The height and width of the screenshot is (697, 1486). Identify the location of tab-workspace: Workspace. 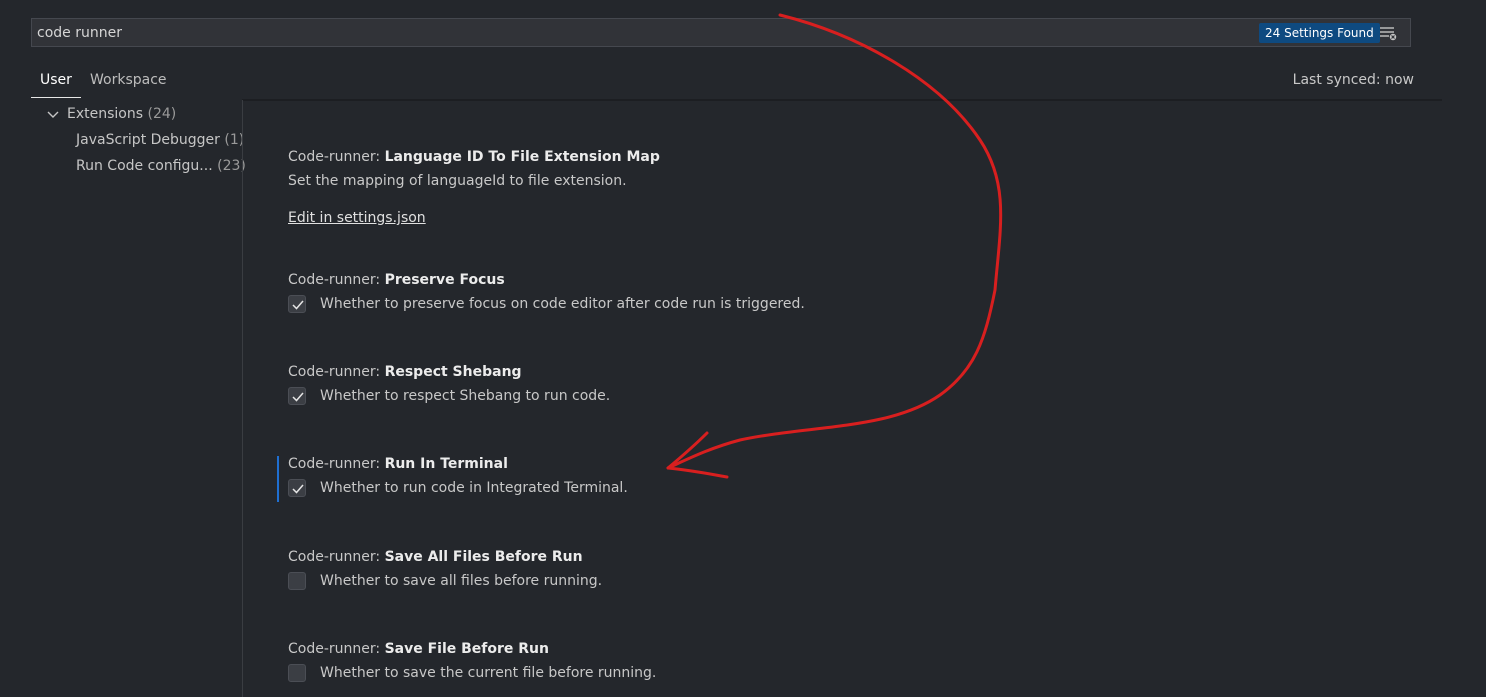
(128, 80).